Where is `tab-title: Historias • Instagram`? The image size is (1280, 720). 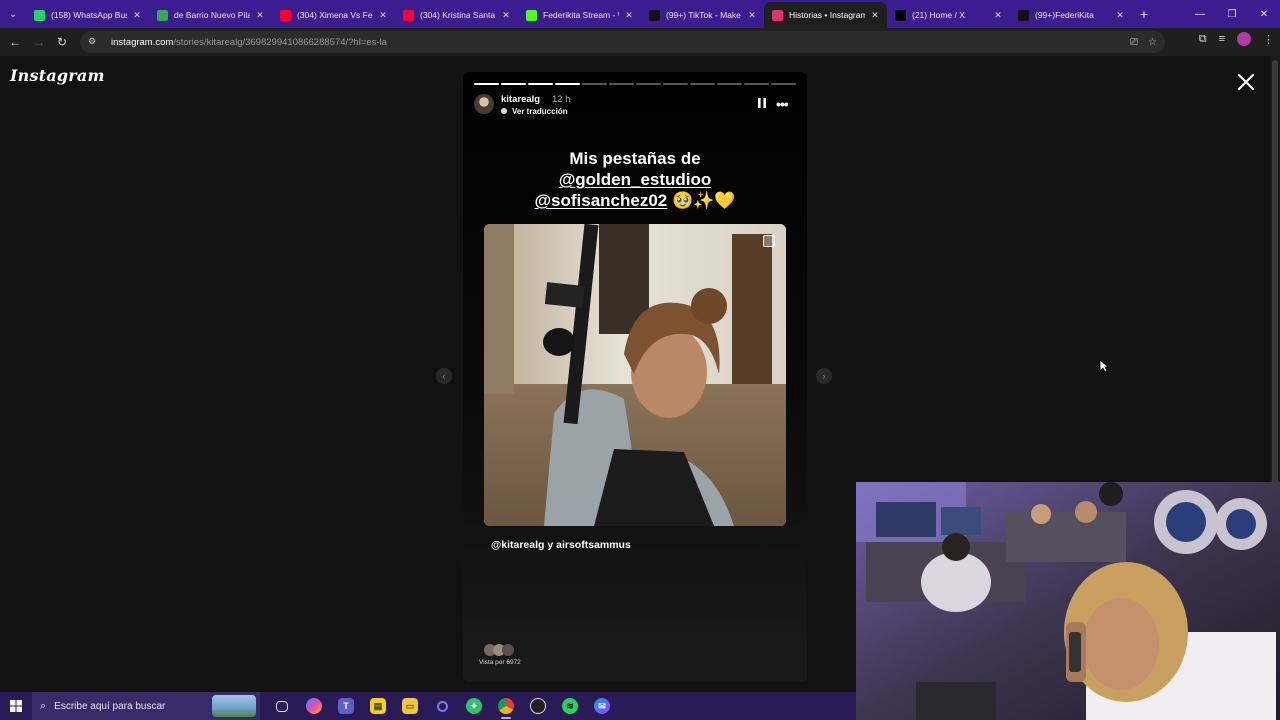
tab-title: Historias • Instagram is located at coordinates (827, 15).